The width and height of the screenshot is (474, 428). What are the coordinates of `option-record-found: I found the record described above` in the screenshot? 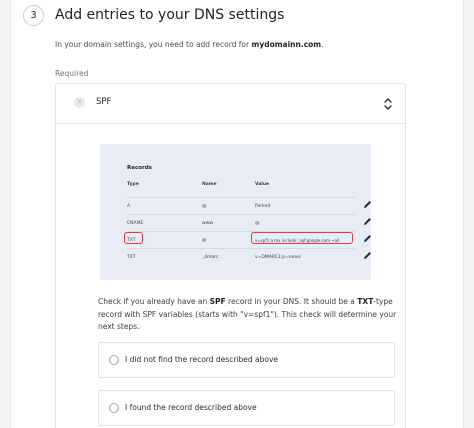 It's located at (246, 408).